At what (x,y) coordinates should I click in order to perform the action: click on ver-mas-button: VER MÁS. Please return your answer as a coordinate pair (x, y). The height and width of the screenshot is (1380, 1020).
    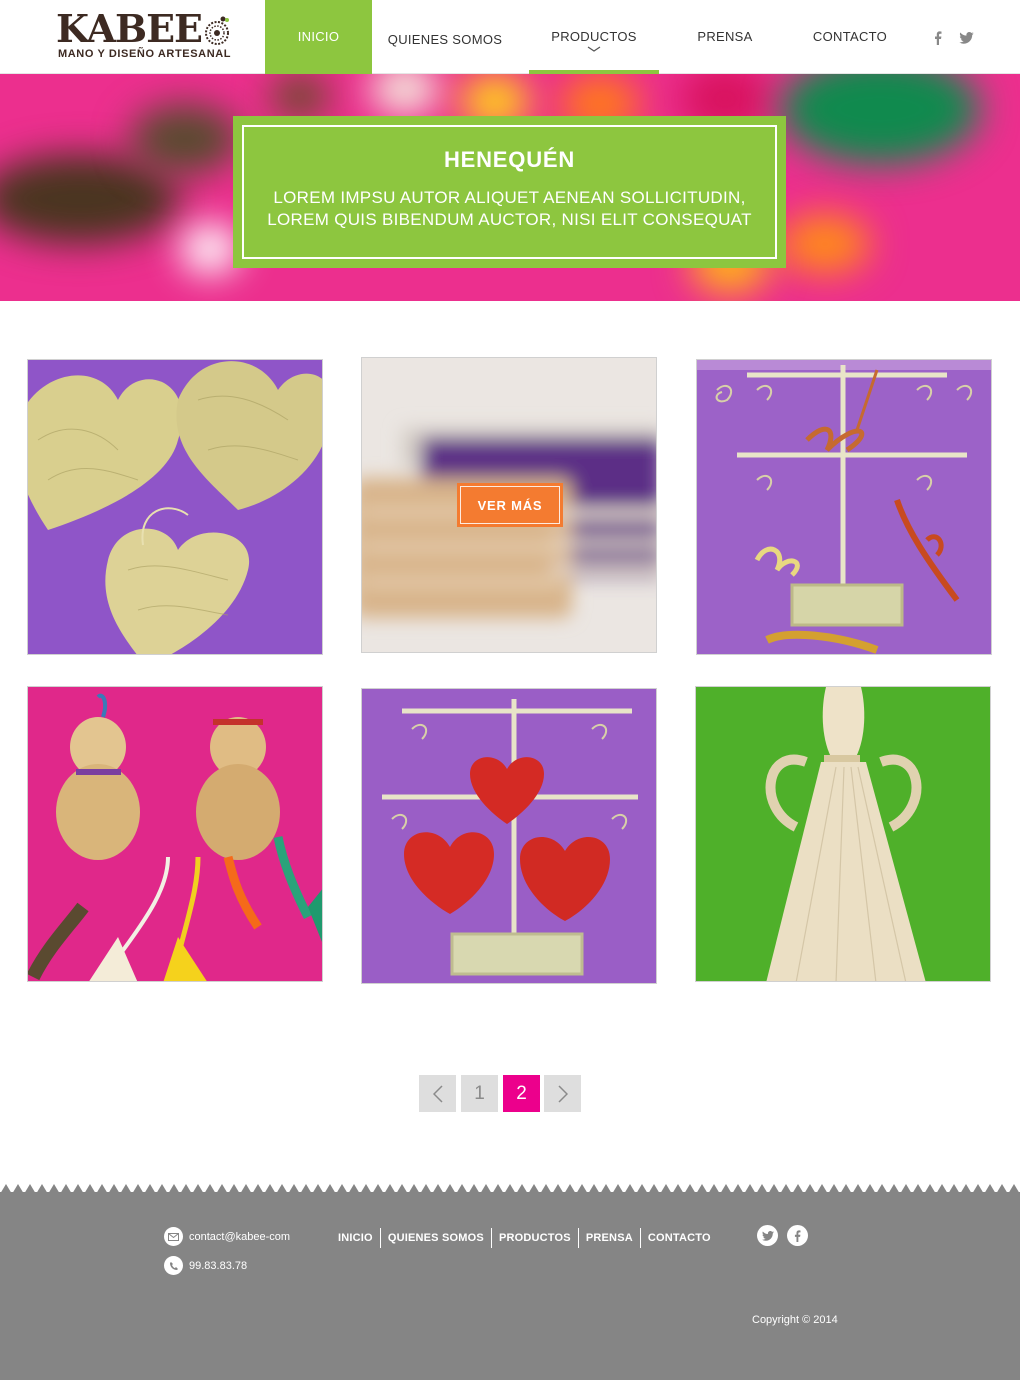
    Looking at the image, I should click on (510, 505).